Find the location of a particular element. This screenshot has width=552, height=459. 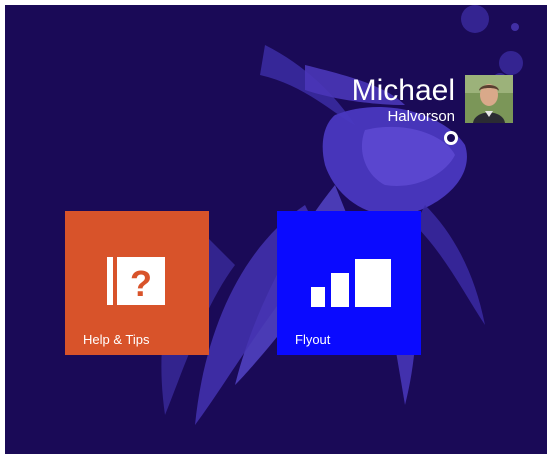

tile-label-flyout: Flyout is located at coordinates (313, 339).